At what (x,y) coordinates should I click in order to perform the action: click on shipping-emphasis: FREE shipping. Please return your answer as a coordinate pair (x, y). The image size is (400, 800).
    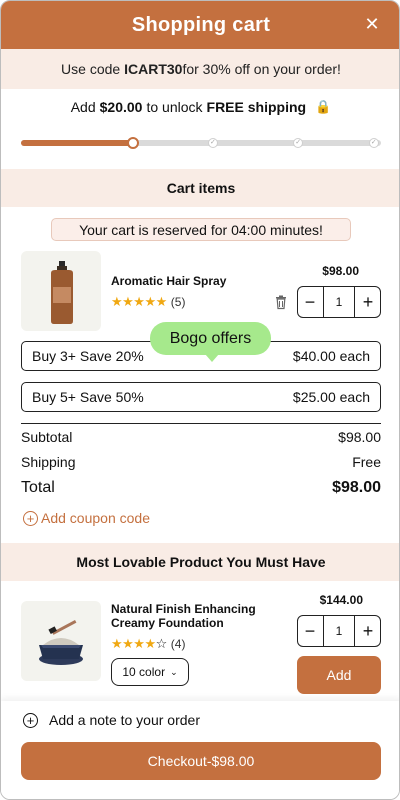
    Looking at the image, I should click on (256, 107).